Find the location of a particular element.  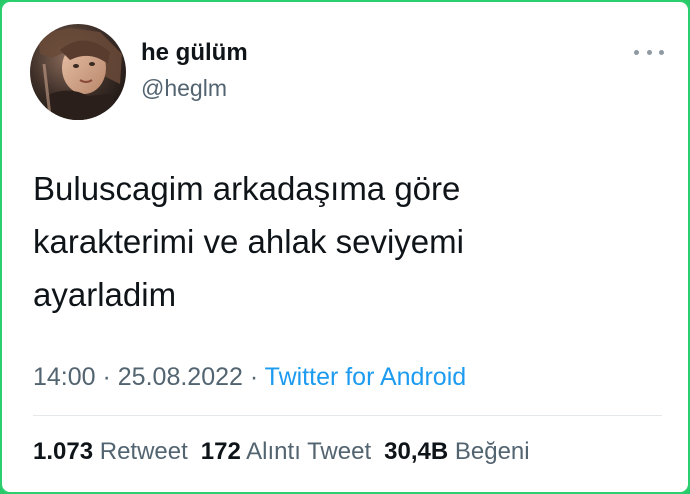

likes-stat: 30,4B Beğeni is located at coordinates (456, 451).